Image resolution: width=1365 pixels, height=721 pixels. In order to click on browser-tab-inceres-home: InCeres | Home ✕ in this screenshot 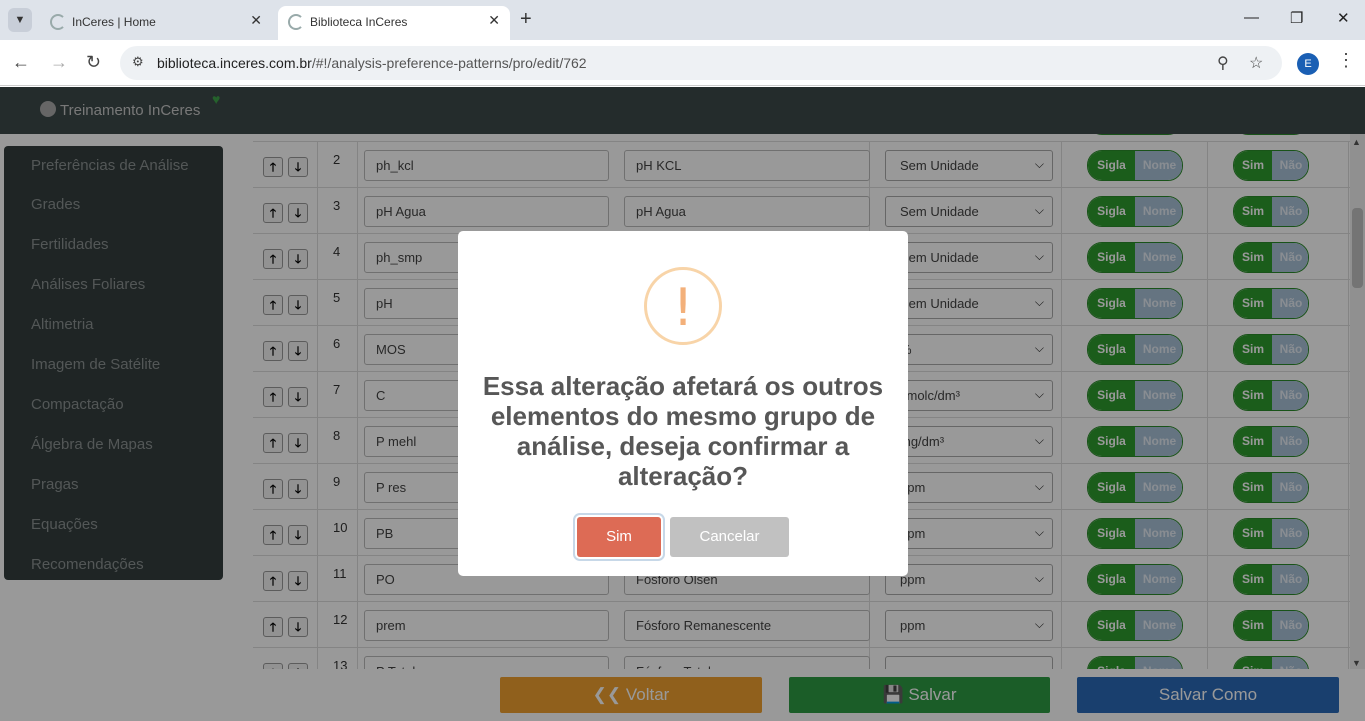, I will do `click(156, 23)`.